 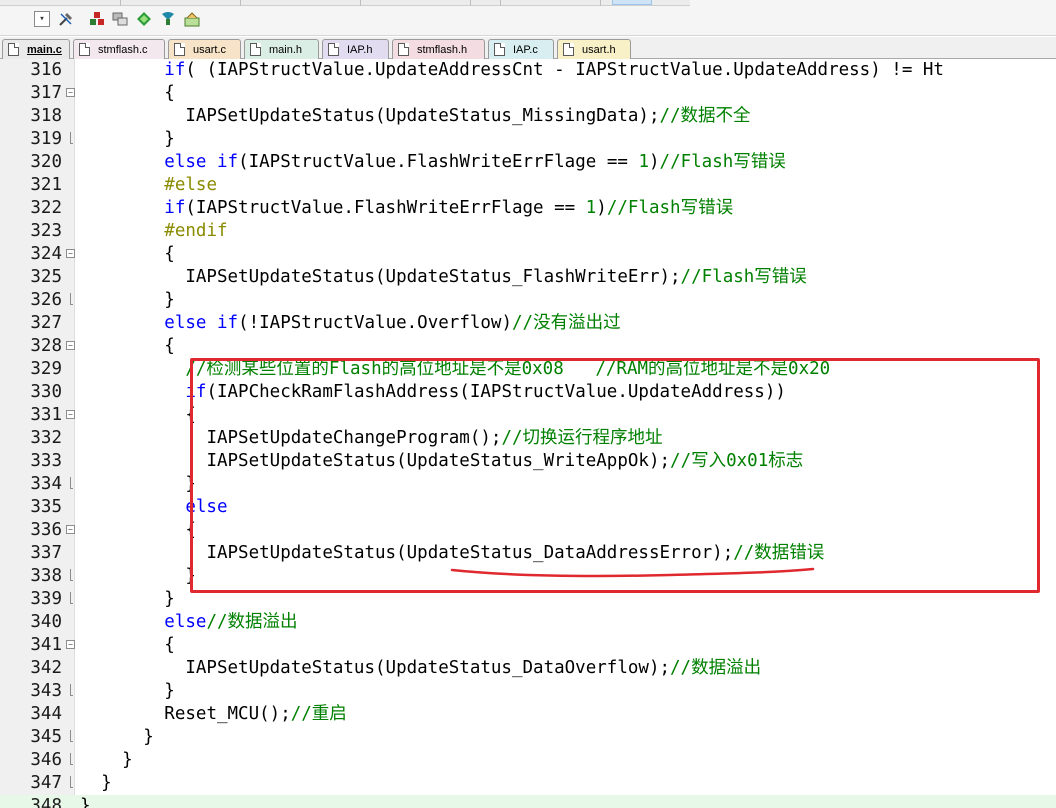 What do you see at coordinates (201, 323) in the screenshot?
I see `code-token: else if` at bounding box center [201, 323].